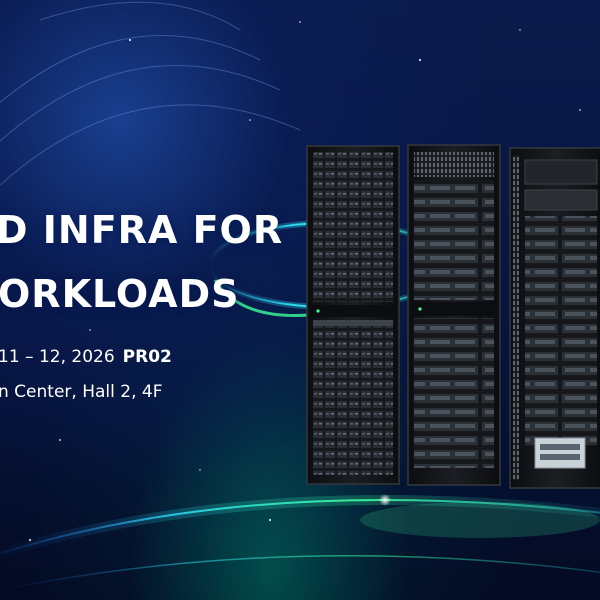 This screenshot has height=600, width=600. What do you see at coordinates (120, 294) in the screenshot?
I see `headline-line-2: ORKLOADS` at bounding box center [120, 294].